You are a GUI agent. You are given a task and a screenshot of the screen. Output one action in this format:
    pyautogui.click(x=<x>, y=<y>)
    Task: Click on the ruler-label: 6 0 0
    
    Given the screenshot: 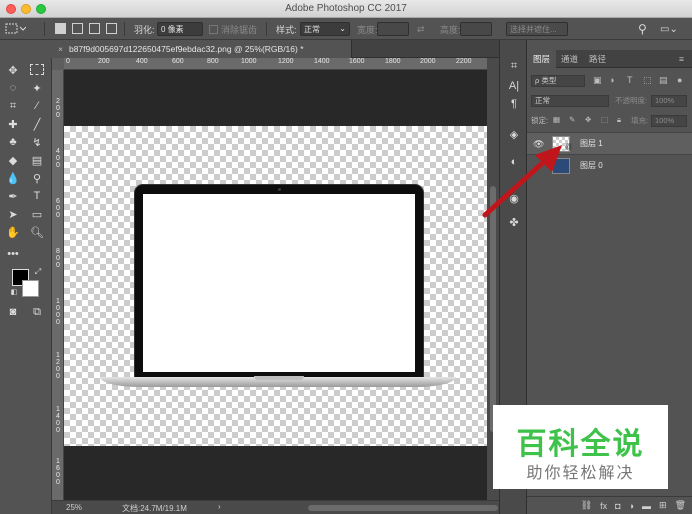 What is the action you would take?
    pyautogui.click(x=58, y=208)
    